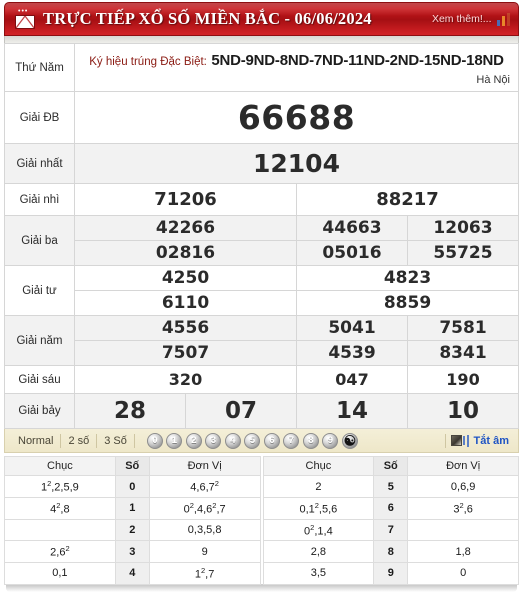 Image resolution: width=523 pixels, height=600 pixels. What do you see at coordinates (185, 253) in the screenshot?
I see `prize-value-ba-4: 02816` at bounding box center [185, 253].